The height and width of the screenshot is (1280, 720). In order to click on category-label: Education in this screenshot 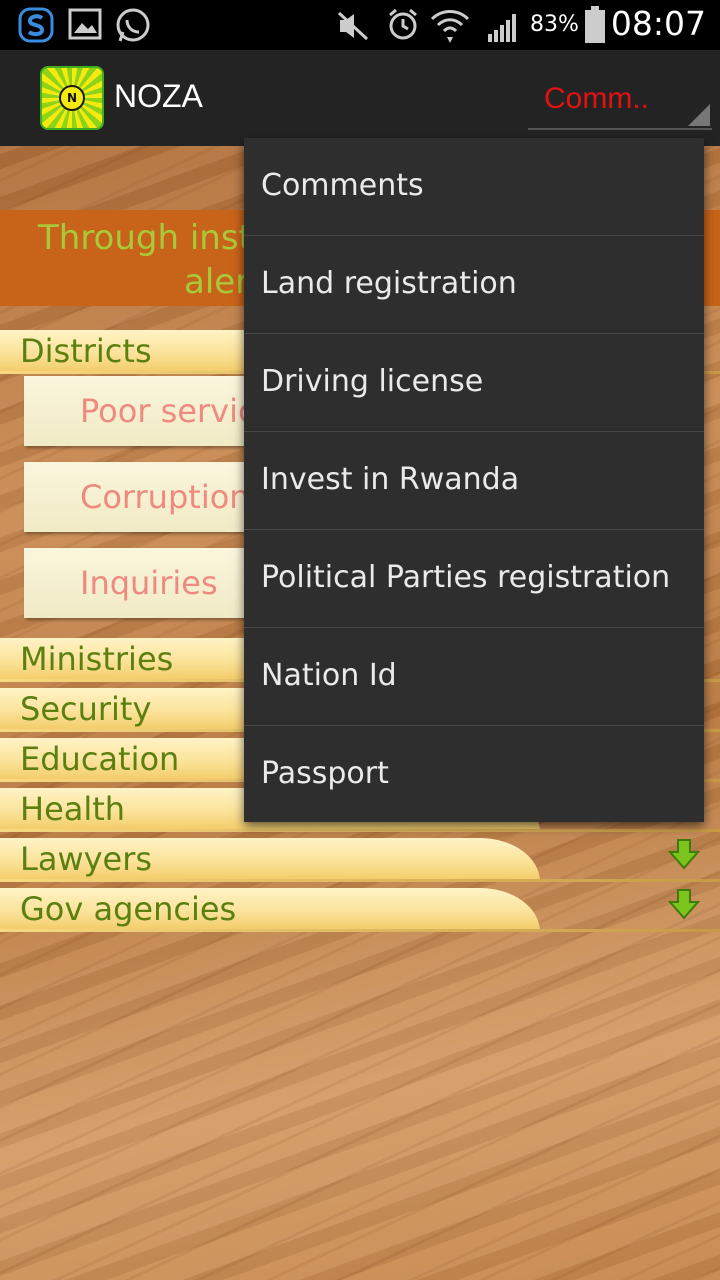, I will do `click(100, 759)`.